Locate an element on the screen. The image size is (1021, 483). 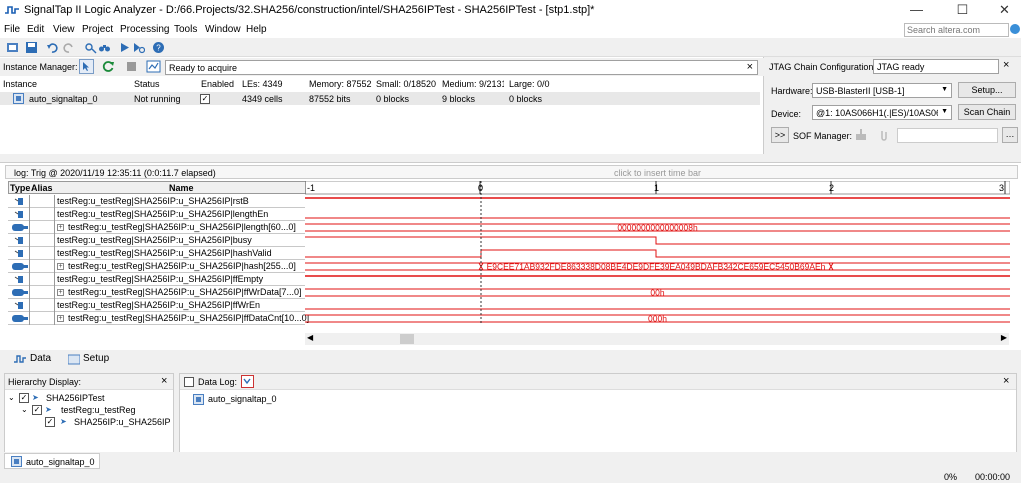
col-medium: Medium: 9/2131 is located at coordinates (473, 84).